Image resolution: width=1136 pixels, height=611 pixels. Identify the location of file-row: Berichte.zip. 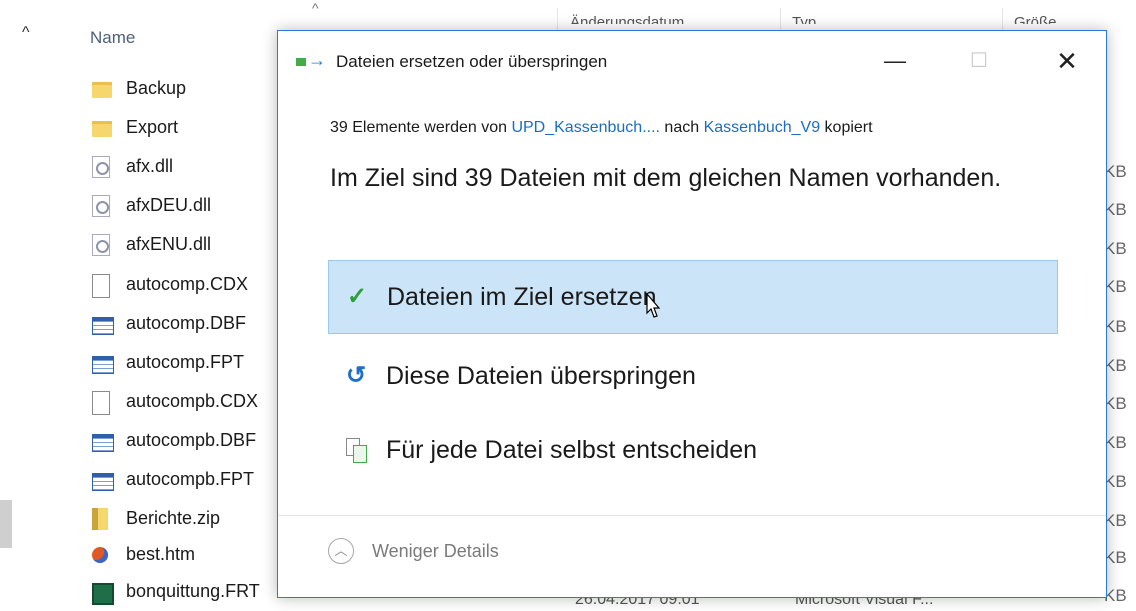
(186, 520).